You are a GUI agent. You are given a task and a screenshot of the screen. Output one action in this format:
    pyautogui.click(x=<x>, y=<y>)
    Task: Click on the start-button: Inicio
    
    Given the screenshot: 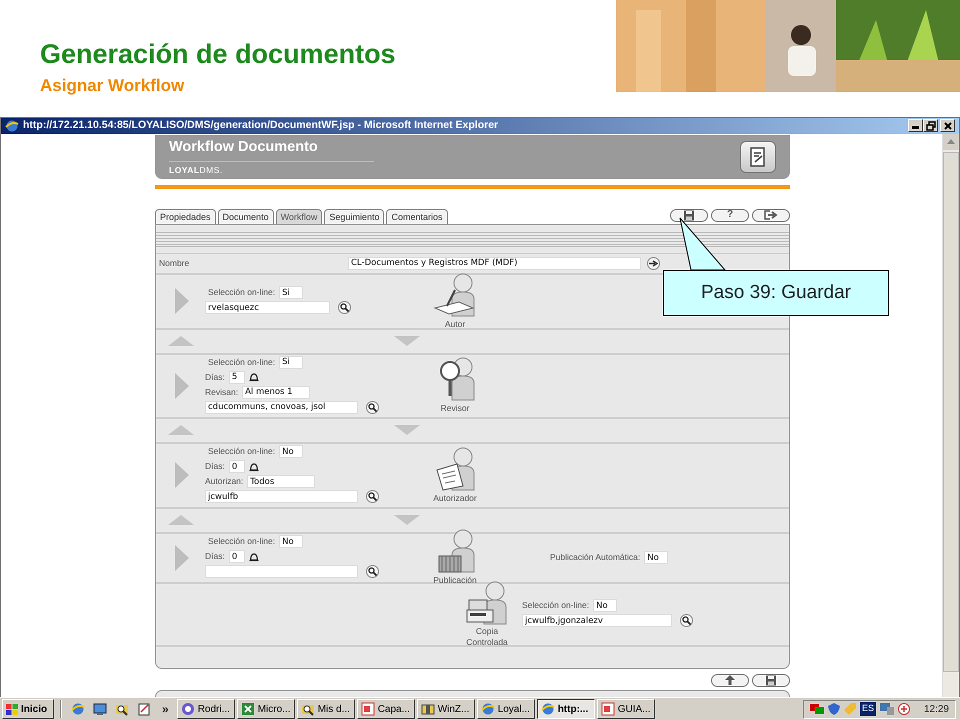 What is the action you would take?
    pyautogui.click(x=28, y=709)
    